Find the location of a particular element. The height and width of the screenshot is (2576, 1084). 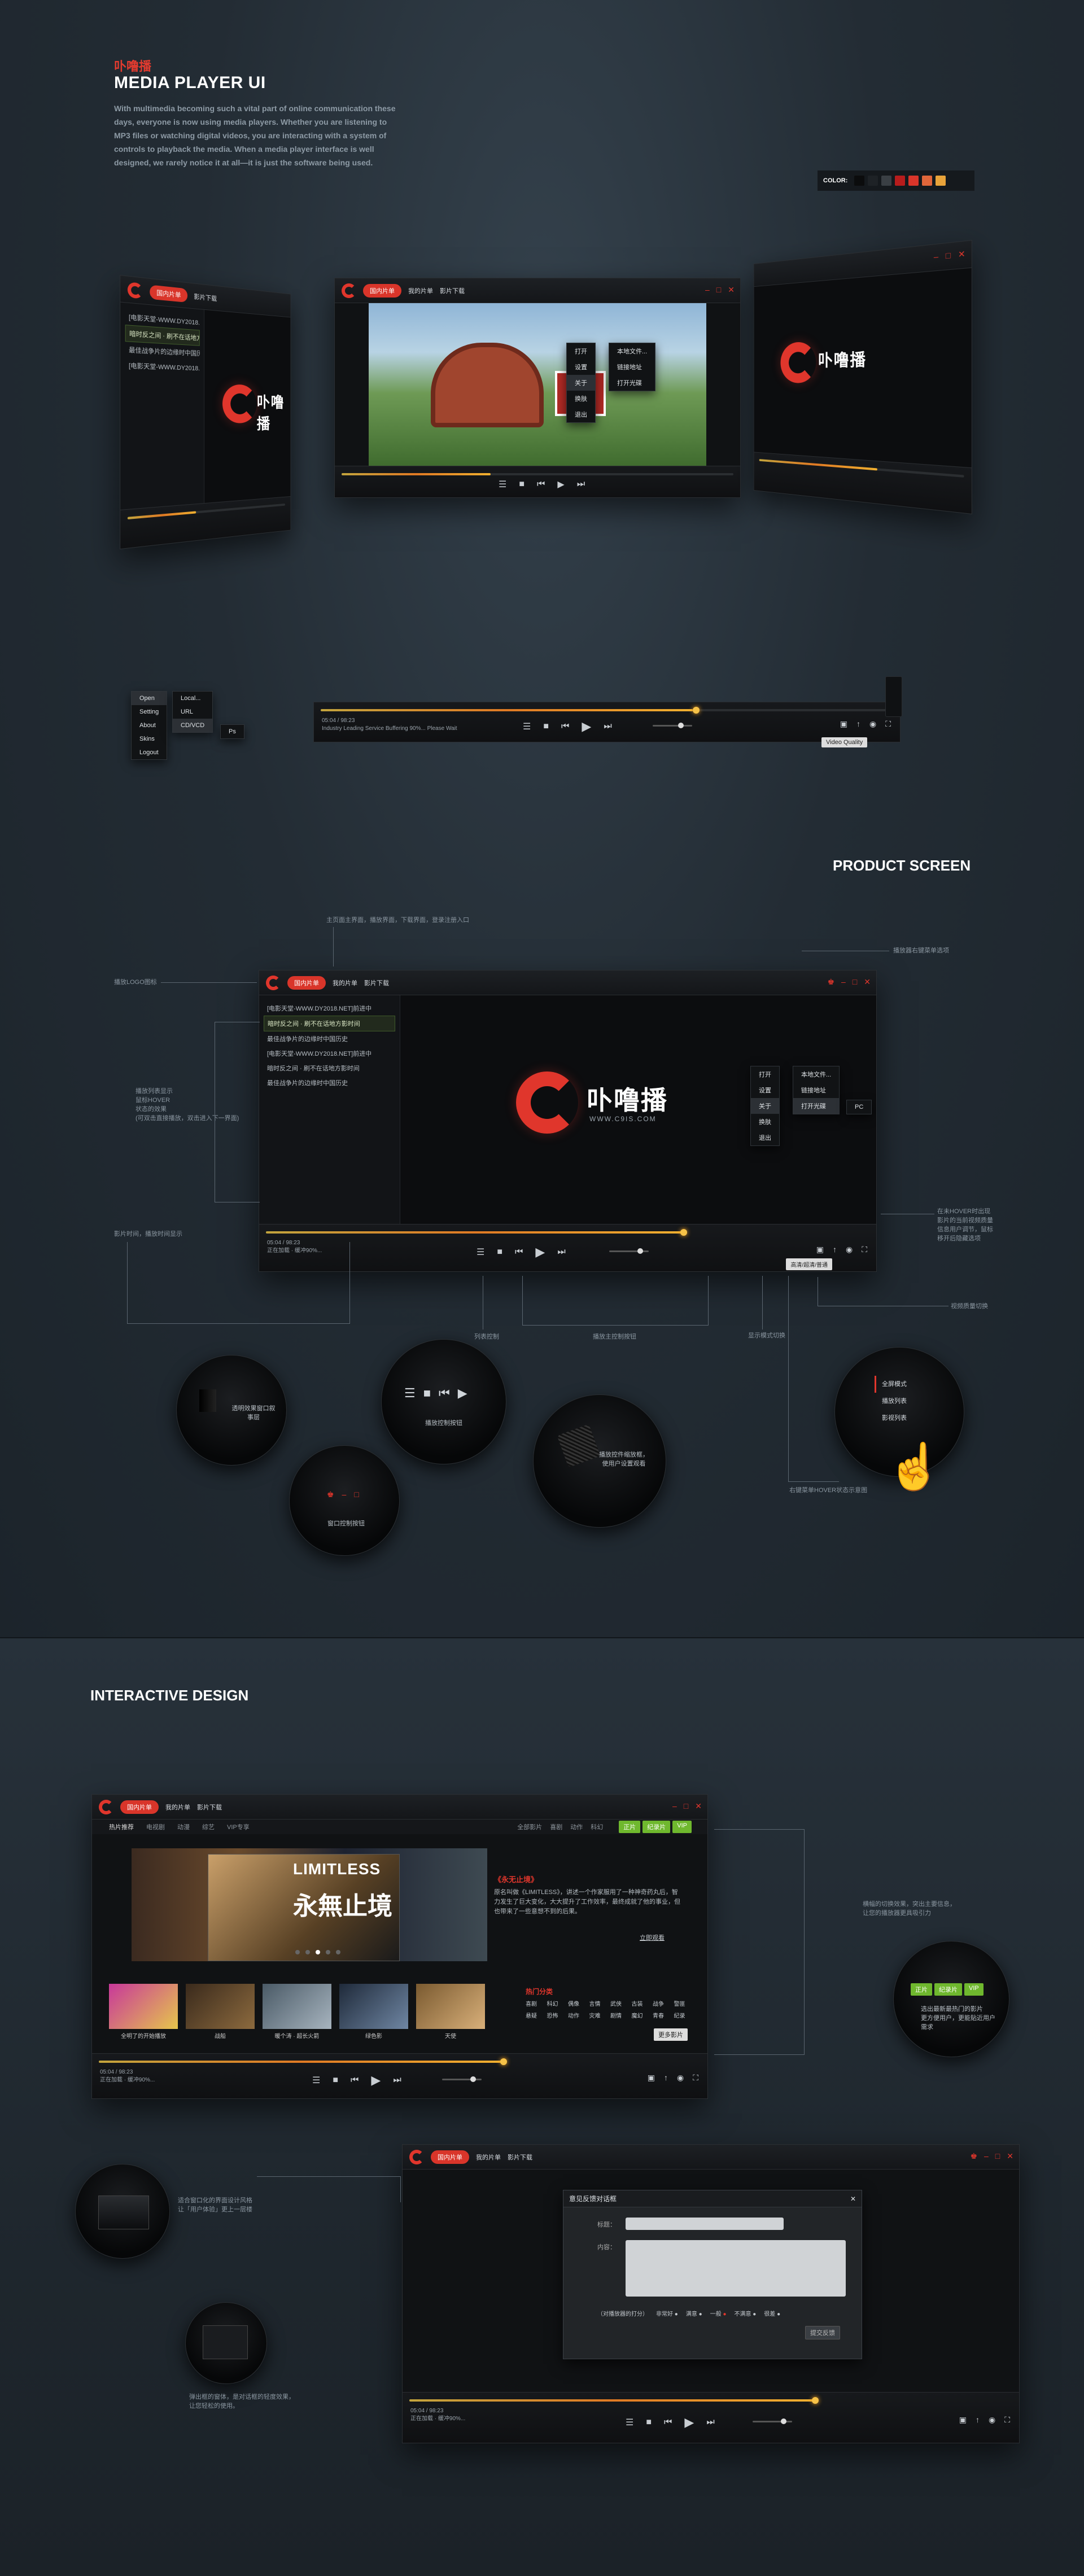

menu-item: 打开 is located at coordinates (581, 351).